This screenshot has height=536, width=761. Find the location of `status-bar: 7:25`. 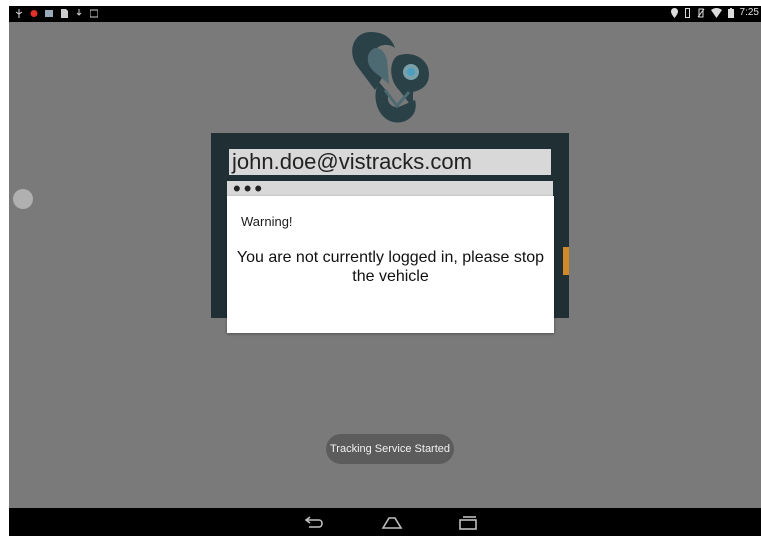

status-bar: 7:25 is located at coordinates (385, 14).